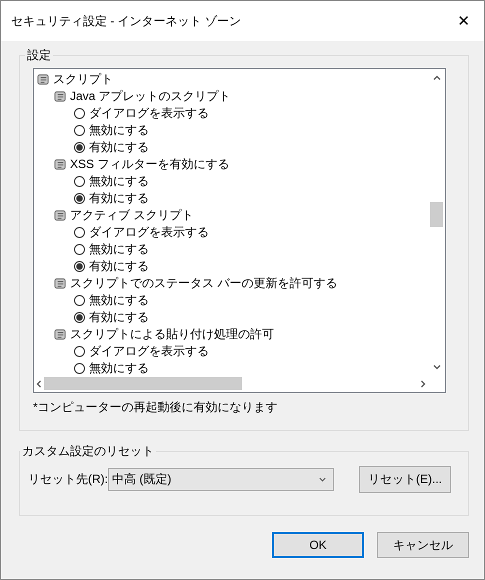 The height and width of the screenshot is (580, 485). Describe the element at coordinates (322, 479) in the screenshot. I see `caret-icon` at that location.